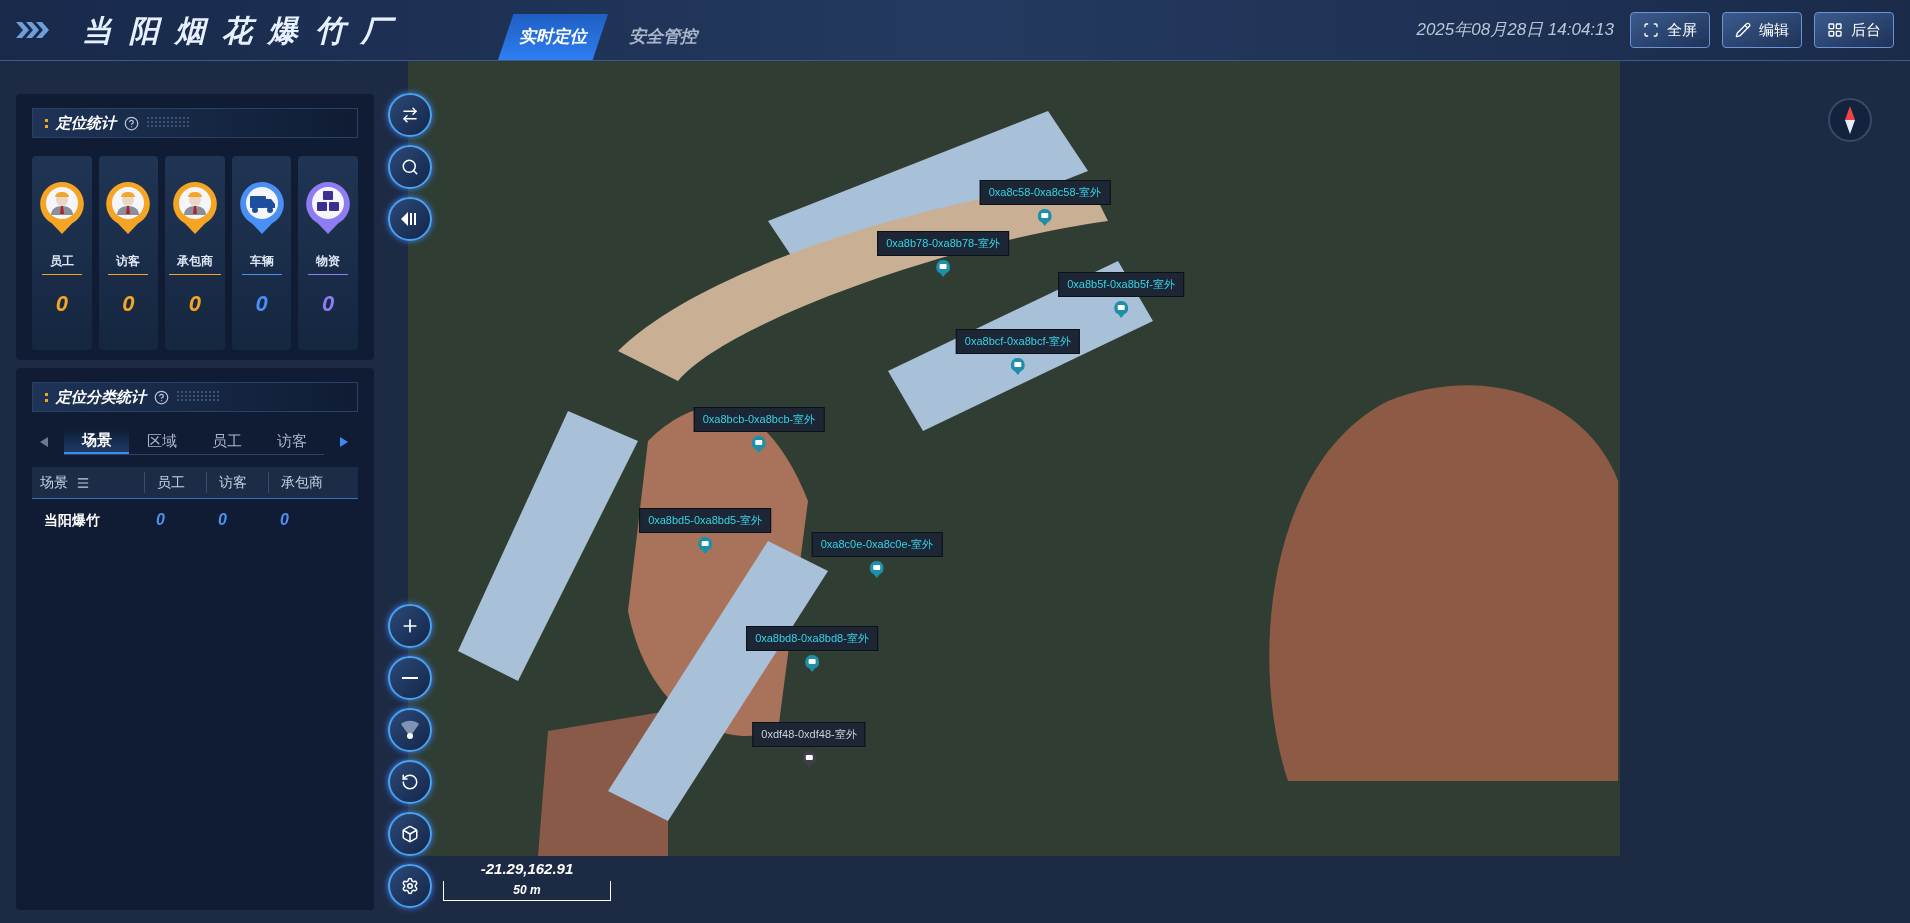 The image size is (1910, 923). I want to click on datetime: 2025年08月28日 14:04:13, so click(1515, 30).